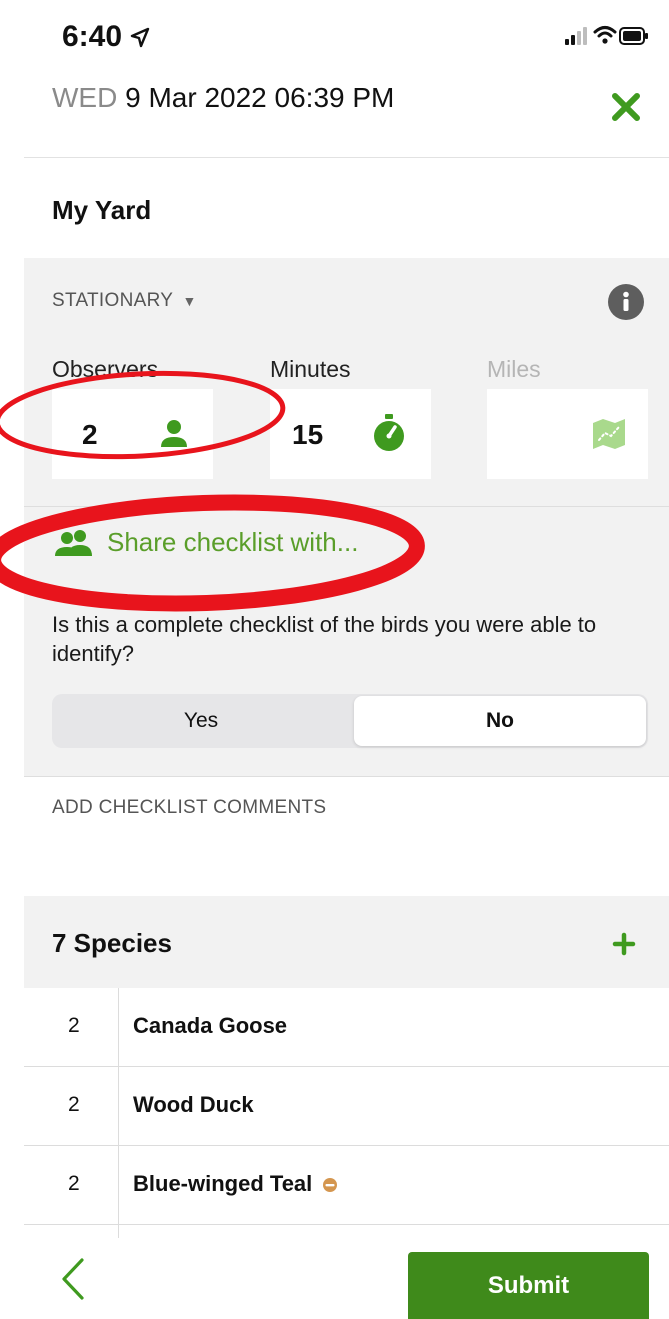 This screenshot has width=669, height=1319. What do you see at coordinates (308, 434) in the screenshot?
I see `minutes-value: 15` at bounding box center [308, 434].